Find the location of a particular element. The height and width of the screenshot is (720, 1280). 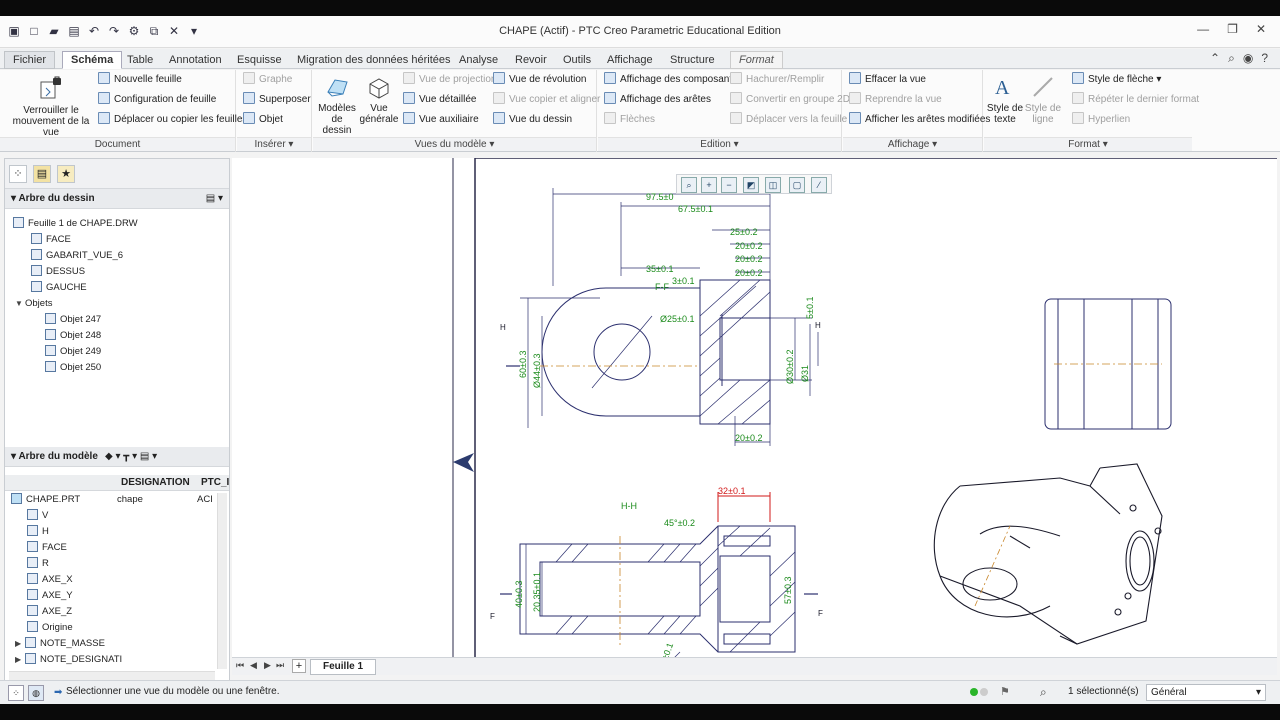

resume-view-button: Reprendre la vue is located at coordinates (895, 100).